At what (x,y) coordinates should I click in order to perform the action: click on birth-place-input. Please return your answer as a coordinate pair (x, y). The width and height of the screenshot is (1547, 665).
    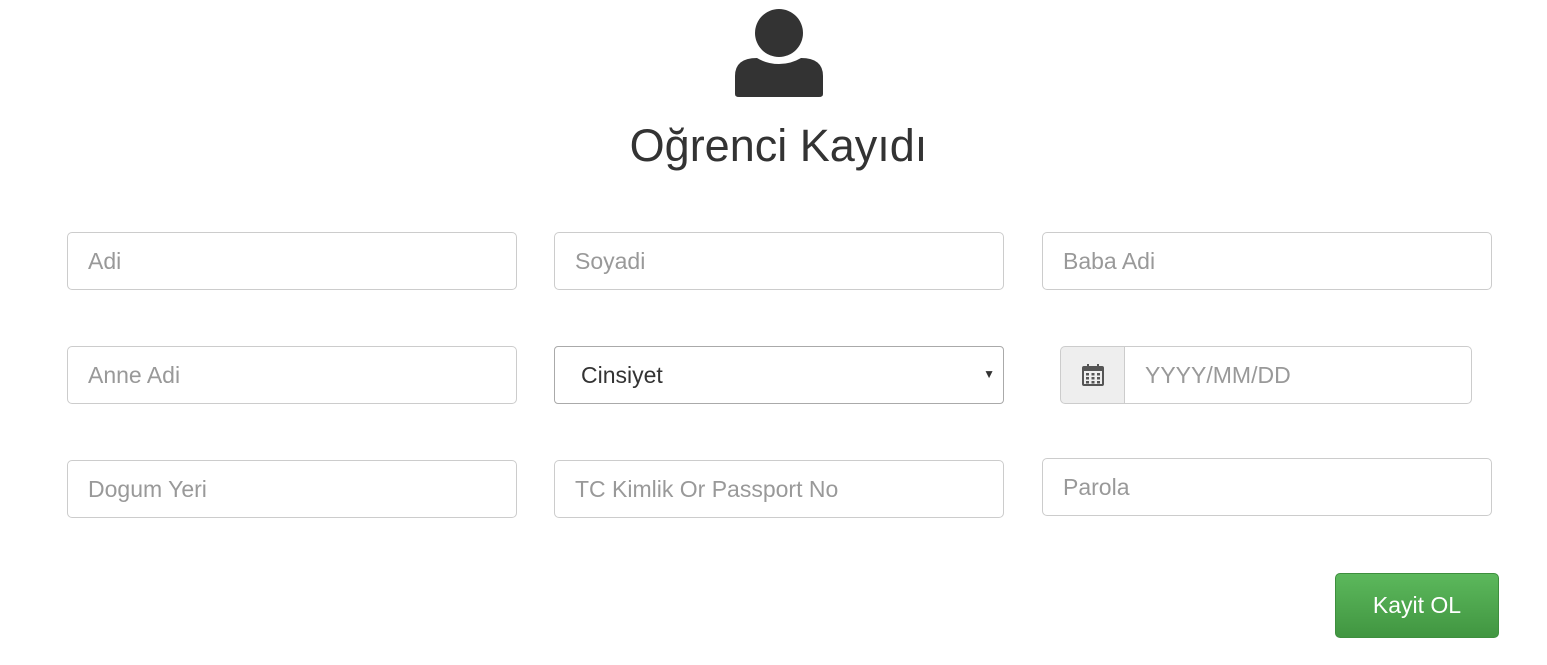
    Looking at the image, I should click on (292, 489).